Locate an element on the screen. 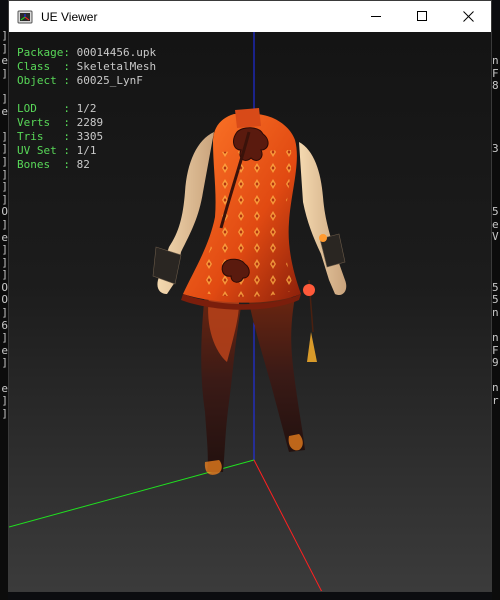 The image size is (500, 600). console-line: 8 is located at coordinates (495, 86).